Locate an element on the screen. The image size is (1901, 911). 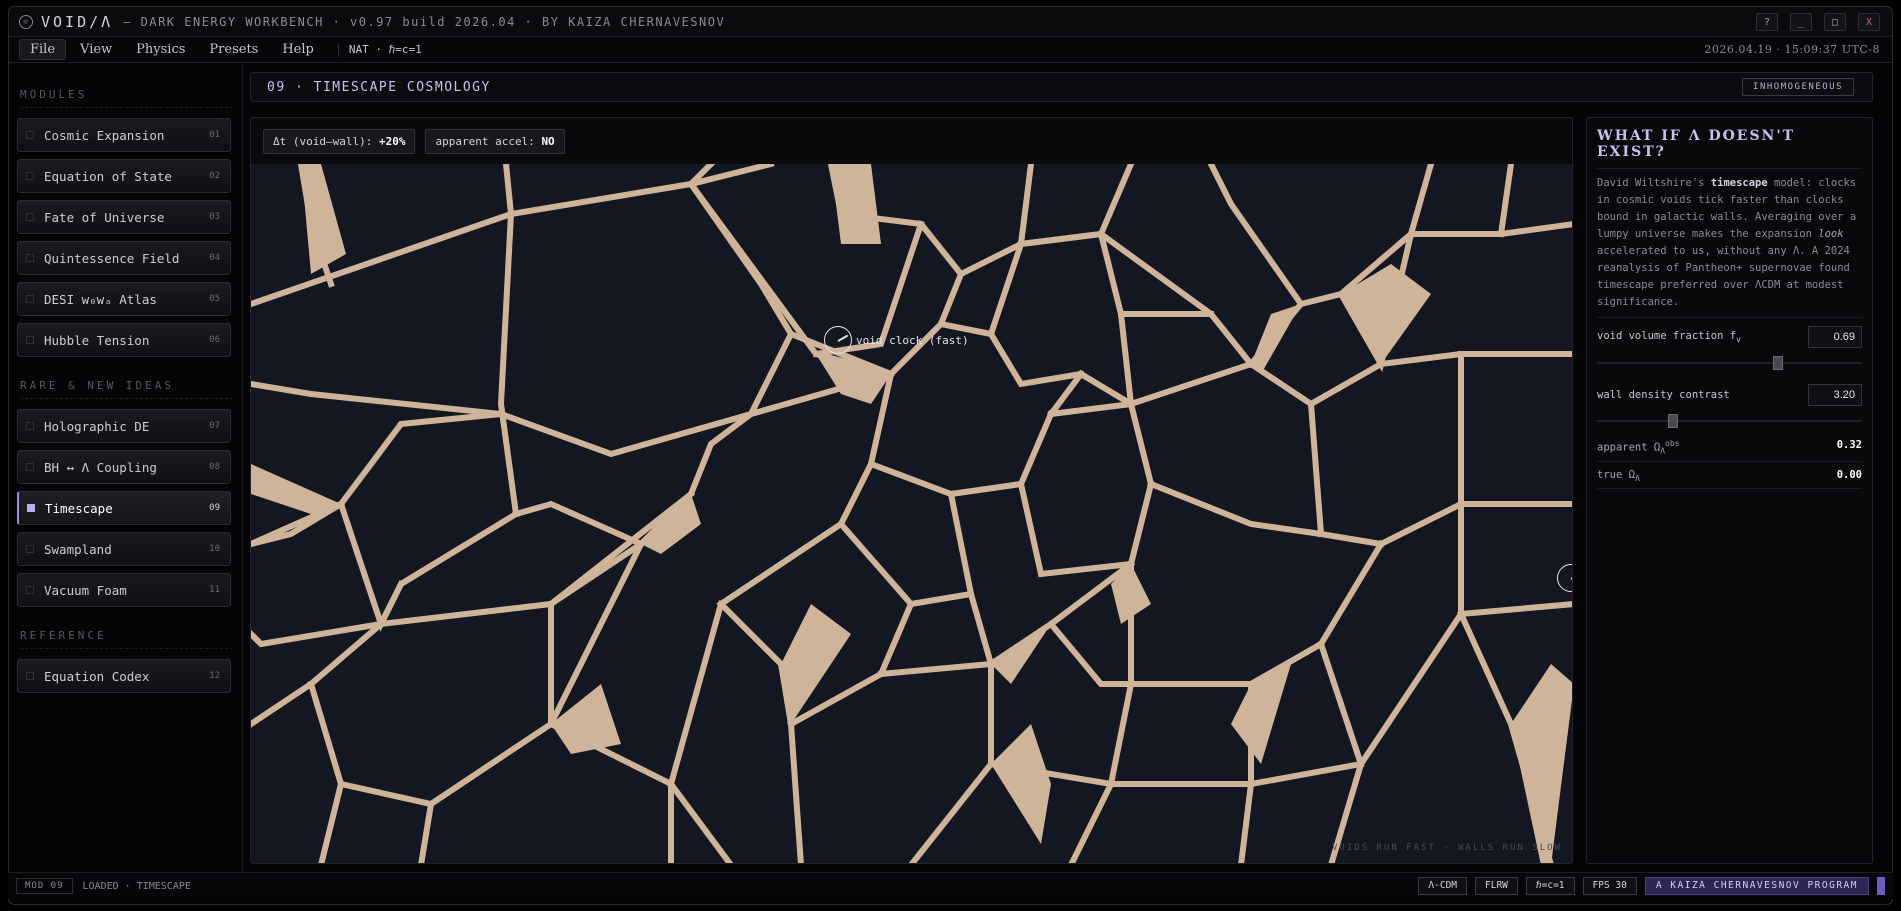
param-wall-contrast: wall density contrast is located at coordinates (1729, 395).